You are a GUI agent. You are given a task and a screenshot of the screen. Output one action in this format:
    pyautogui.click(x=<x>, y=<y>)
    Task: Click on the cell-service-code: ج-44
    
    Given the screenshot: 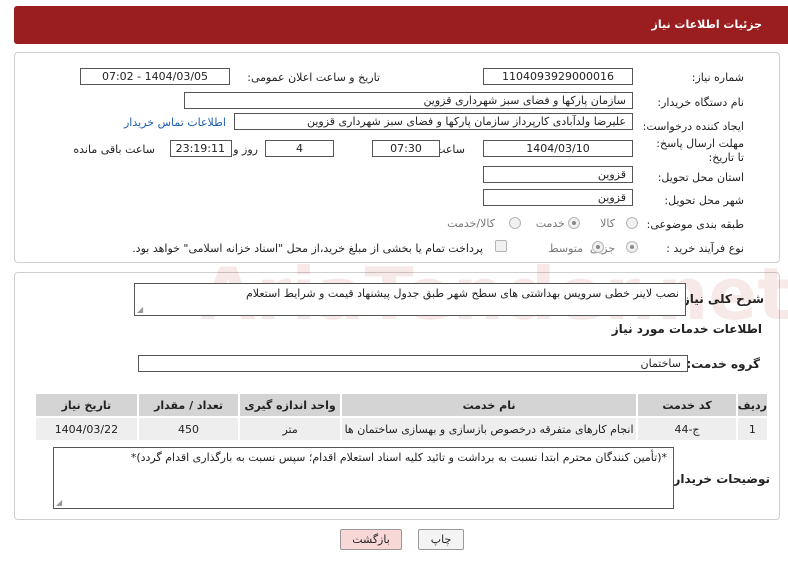 What is the action you would take?
    pyautogui.click(x=687, y=429)
    